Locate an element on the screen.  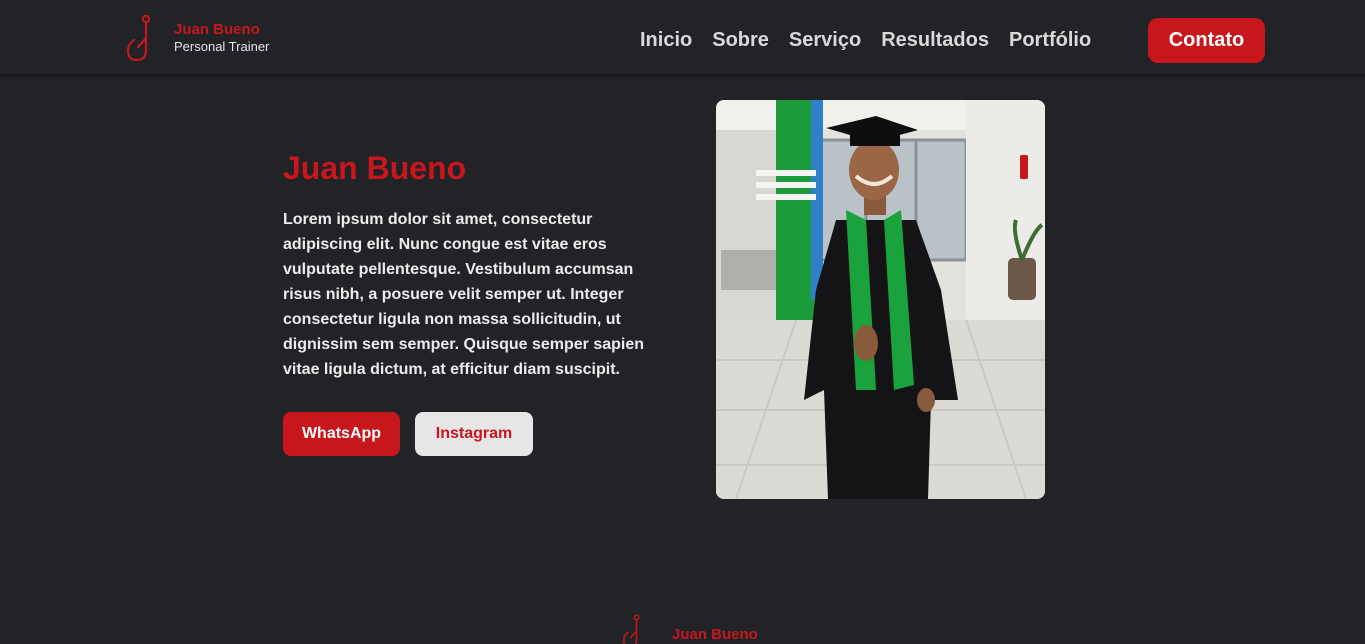
hero-title: Juan Bueno is located at coordinates (375, 168).